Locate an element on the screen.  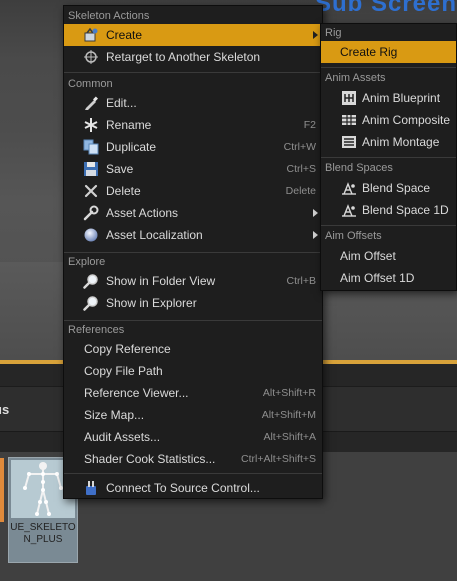
menu-item-label: Show in Folder View is located at coordinates (161, 281).